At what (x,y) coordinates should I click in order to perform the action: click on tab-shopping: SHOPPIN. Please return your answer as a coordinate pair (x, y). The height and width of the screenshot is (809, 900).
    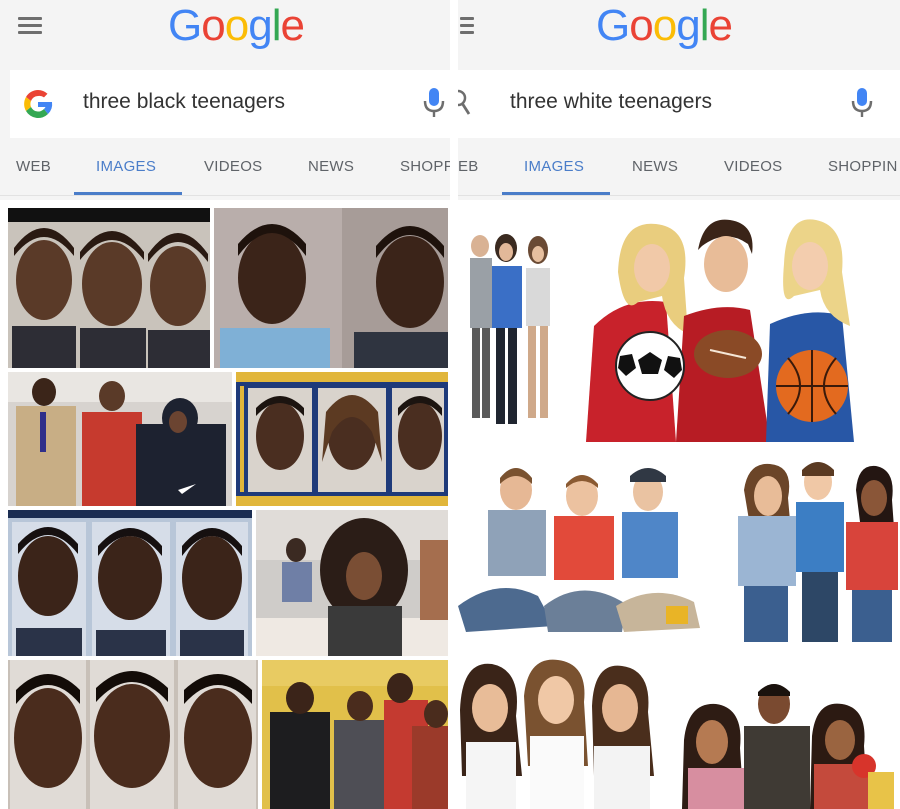
    Looking at the image, I should click on (863, 166).